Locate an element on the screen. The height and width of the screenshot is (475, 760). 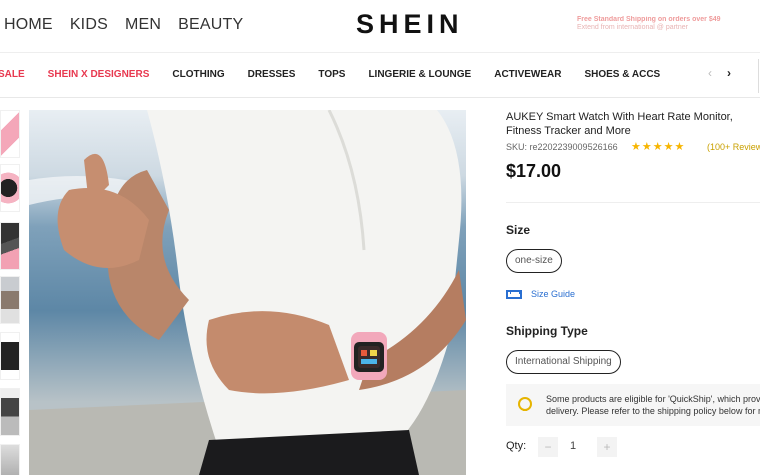
category-divider is located at coordinates (758, 76).